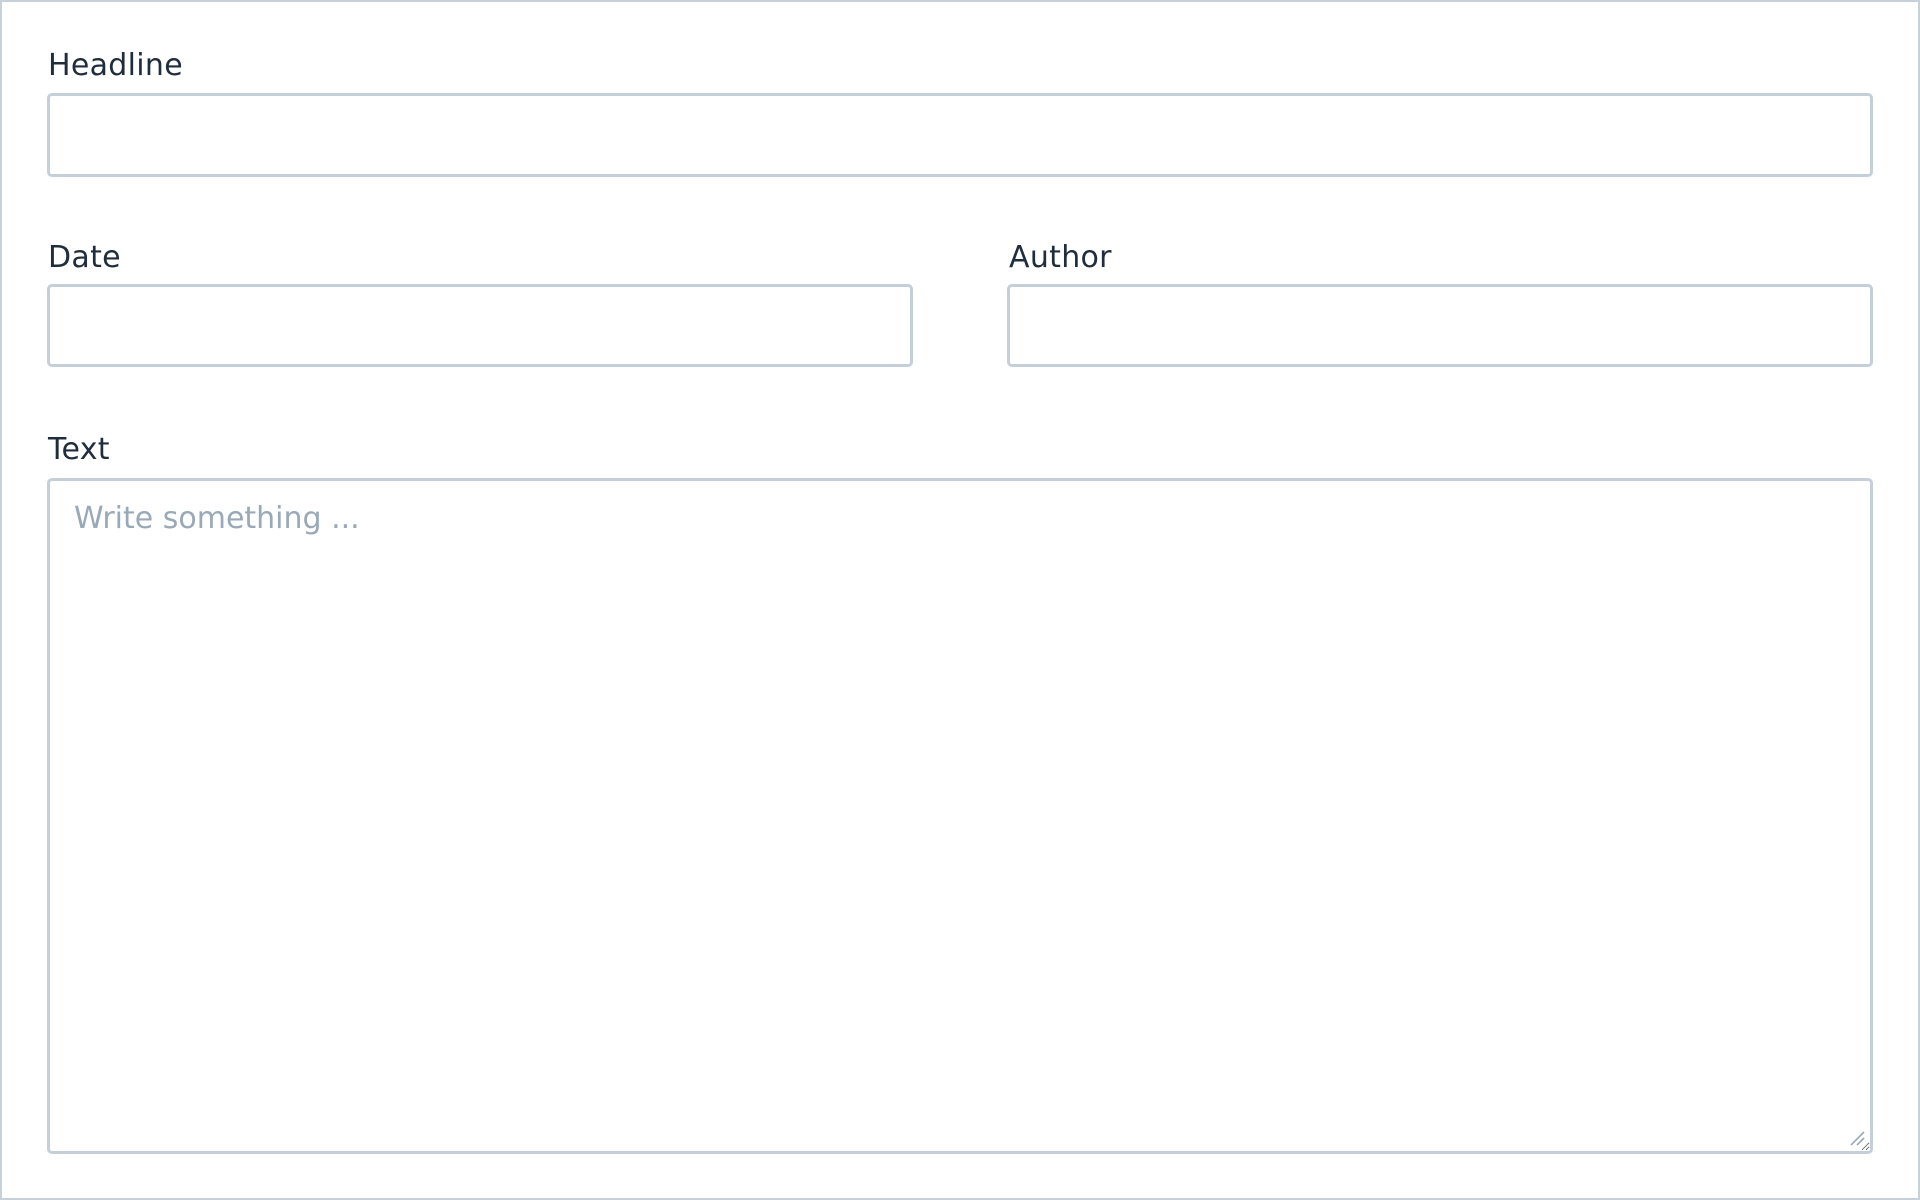  What do you see at coordinates (960, 135) in the screenshot?
I see `headline-input` at bounding box center [960, 135].